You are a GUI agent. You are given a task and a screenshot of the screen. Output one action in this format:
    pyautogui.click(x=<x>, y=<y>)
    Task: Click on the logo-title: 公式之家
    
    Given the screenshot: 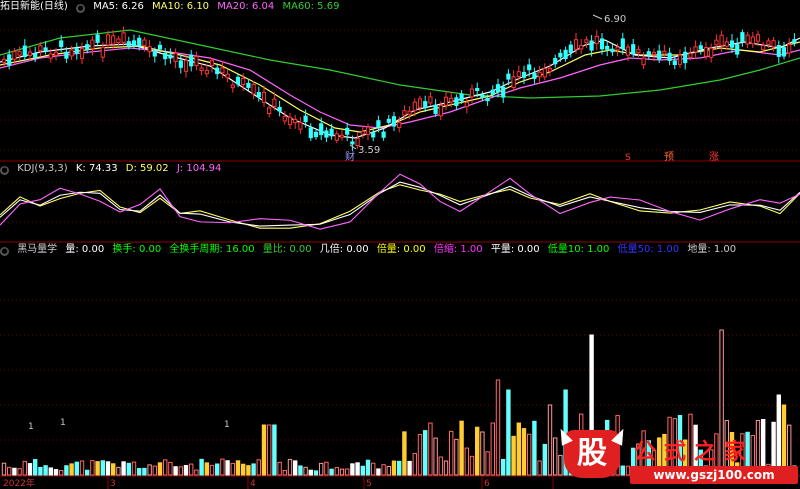 What is the action you would take?
    pyautogui.click(x=694, y=452)
    